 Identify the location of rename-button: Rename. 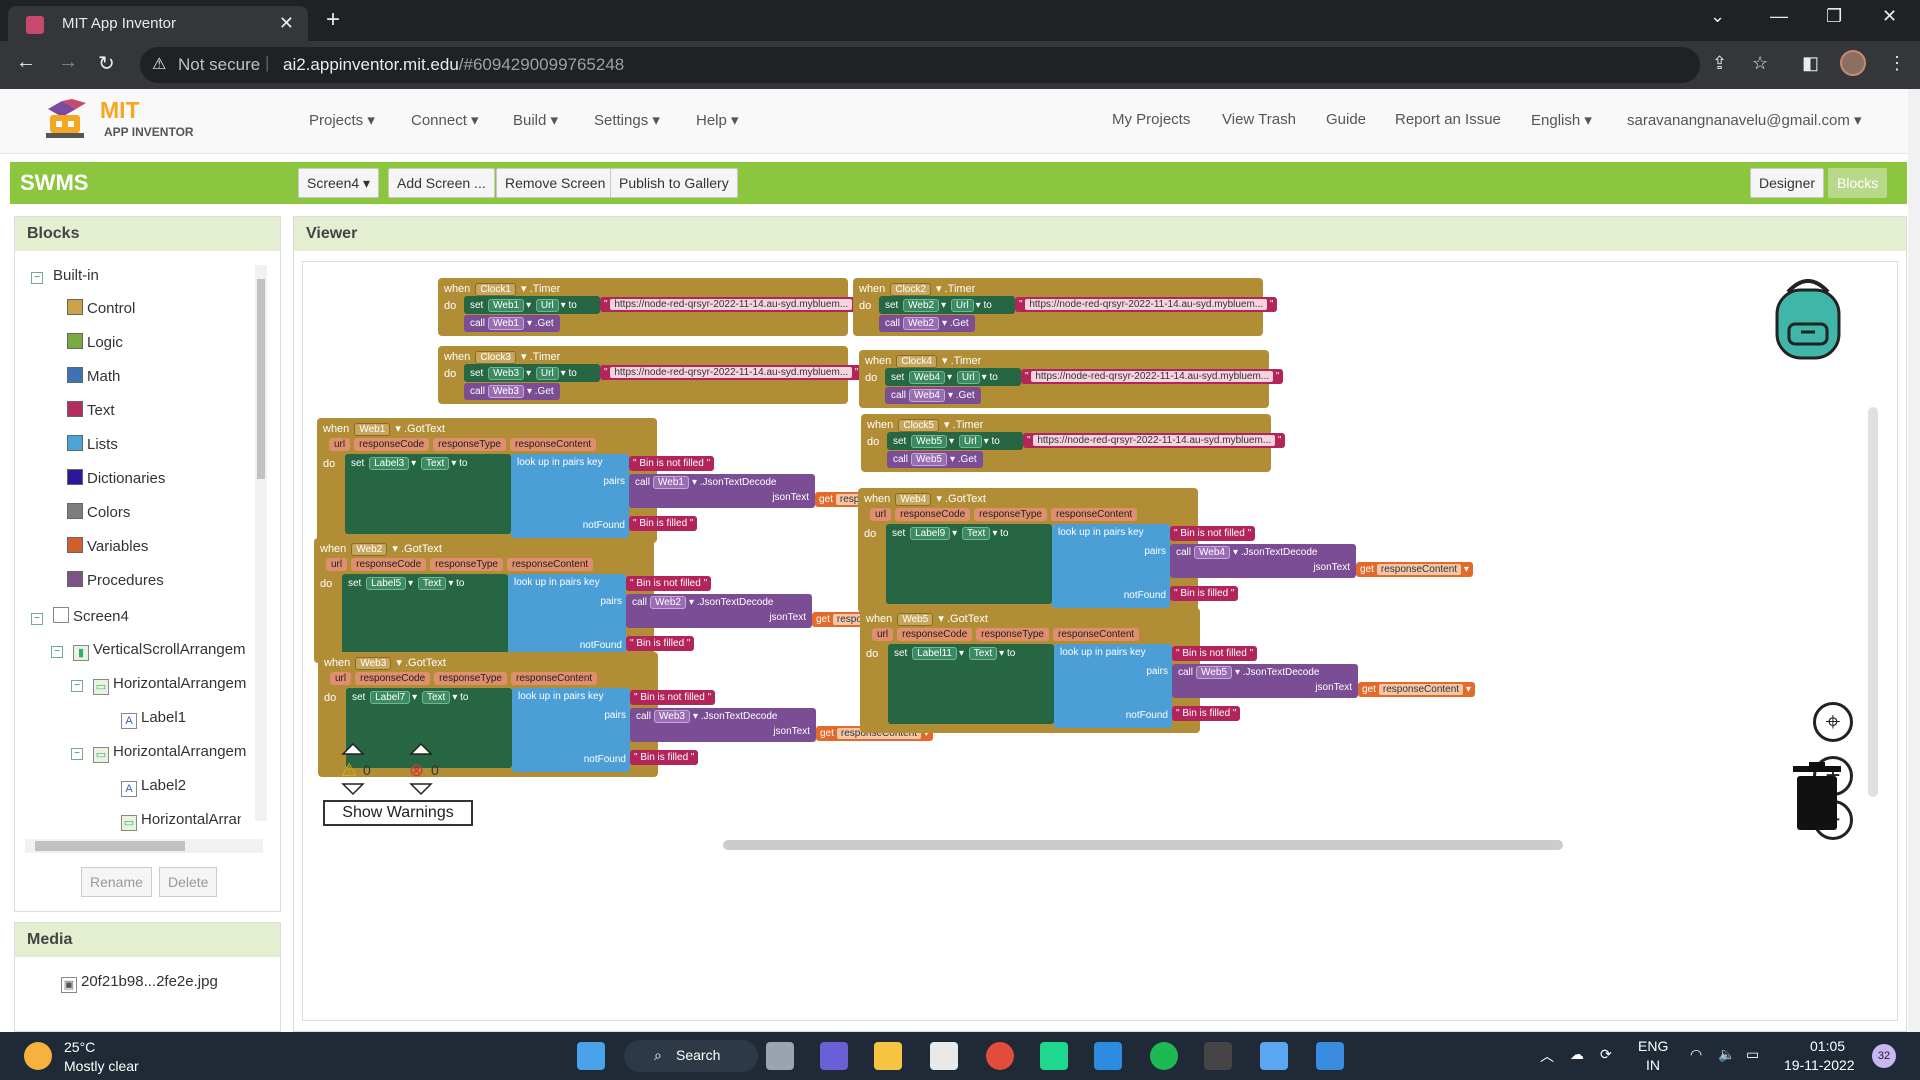
(116, 882).